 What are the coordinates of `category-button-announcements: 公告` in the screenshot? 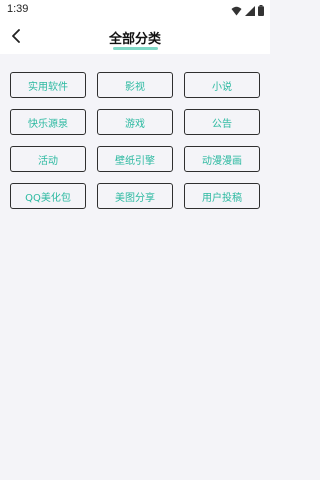 It's located at (222, 122).